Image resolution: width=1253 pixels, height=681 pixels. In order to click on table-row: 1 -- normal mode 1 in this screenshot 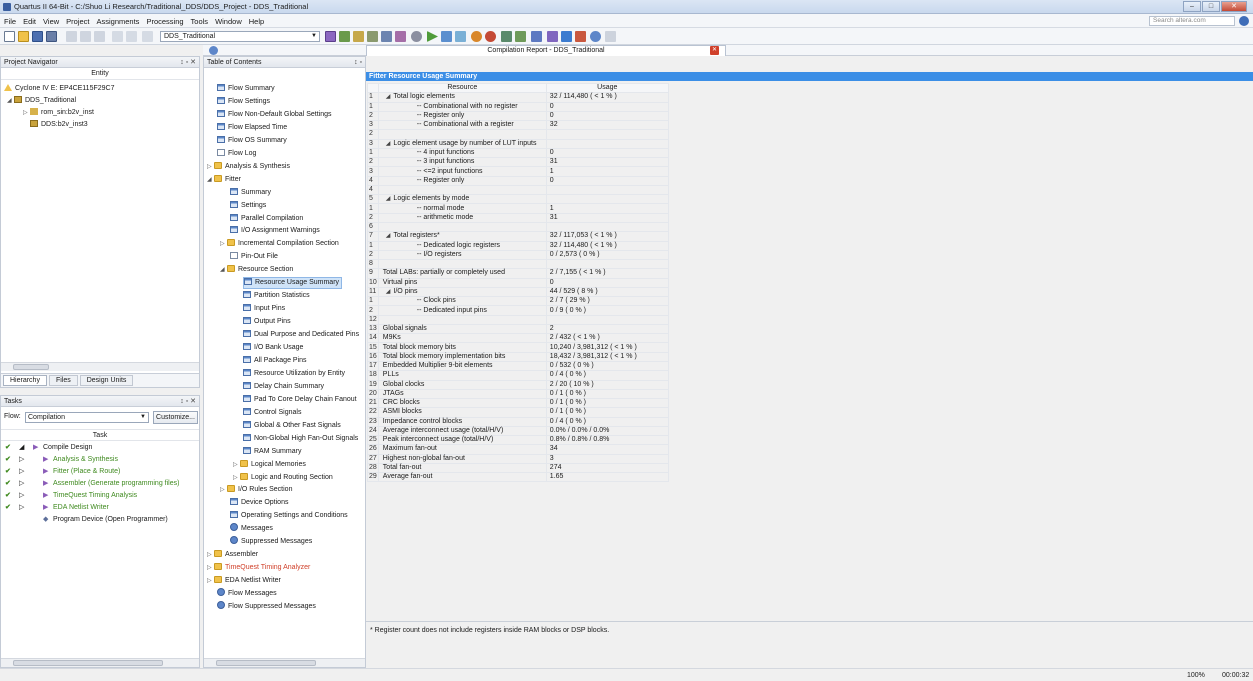, I will do `click(518, 208)`.